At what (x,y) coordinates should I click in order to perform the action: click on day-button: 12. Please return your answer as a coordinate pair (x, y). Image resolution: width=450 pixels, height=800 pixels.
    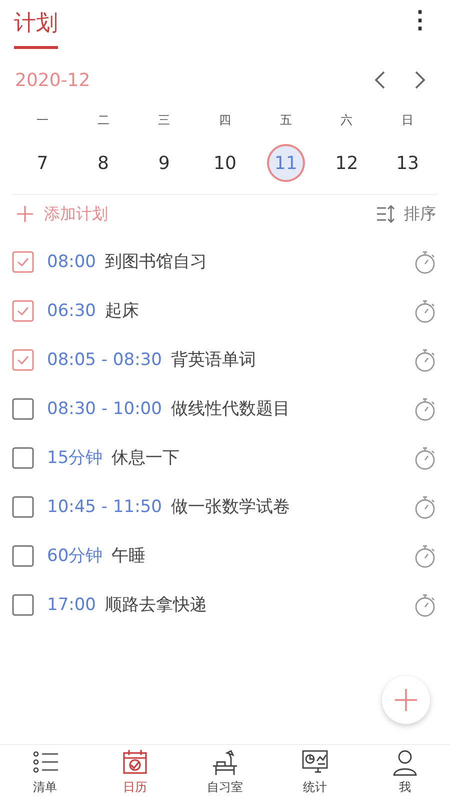
    Looking at the image, I should click on (347, 163).